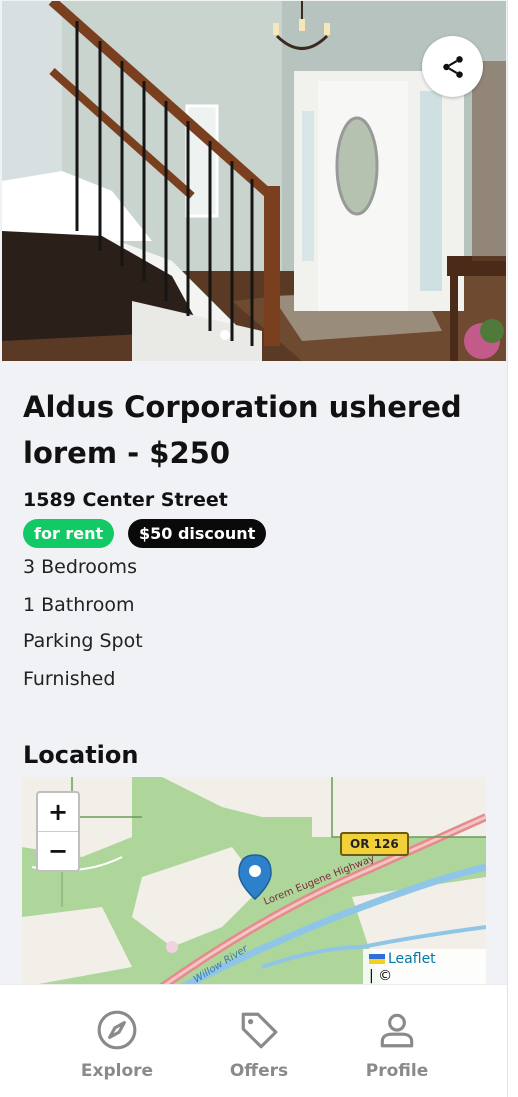 The width and height of the screenshot is (518, 1097). What do you see at coordinates (381, 976) in the screenshot?
I see `attribution-text: | ©` at bounding box center [381, 976].